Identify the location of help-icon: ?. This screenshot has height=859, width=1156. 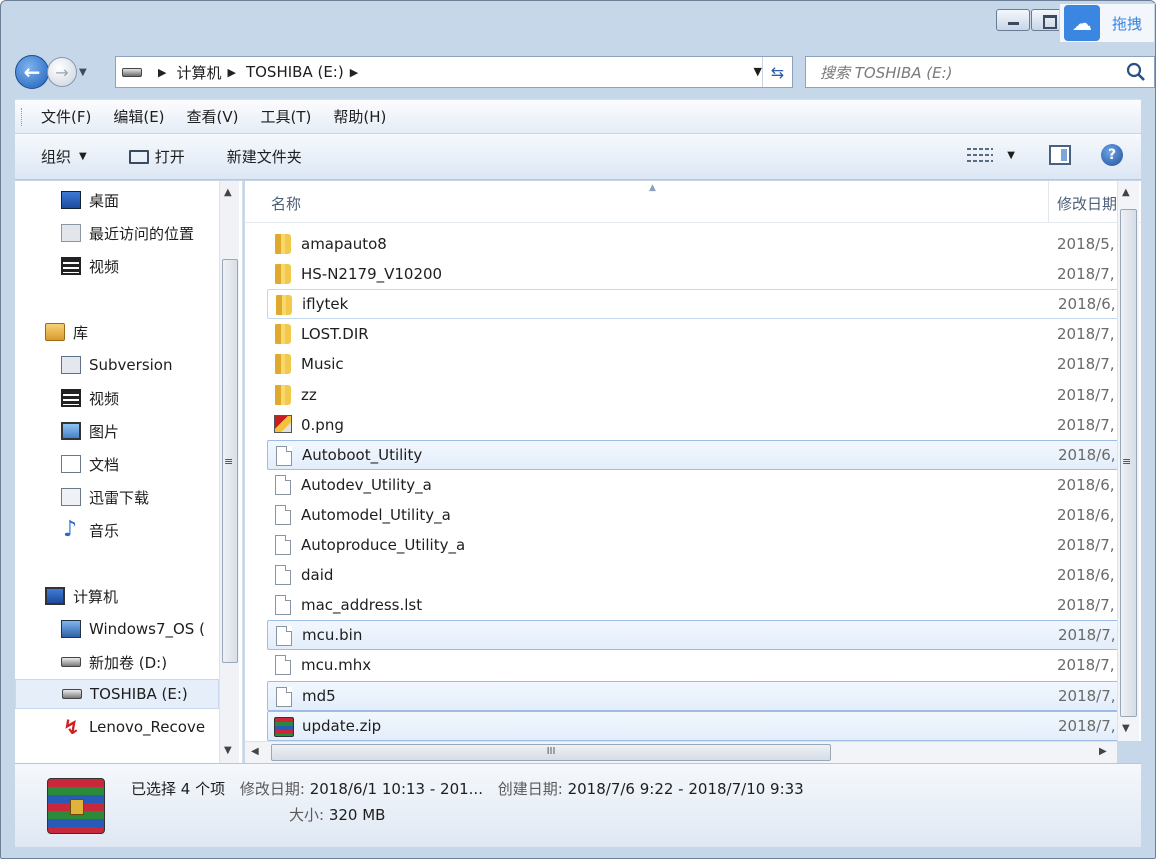
(1112, 155).